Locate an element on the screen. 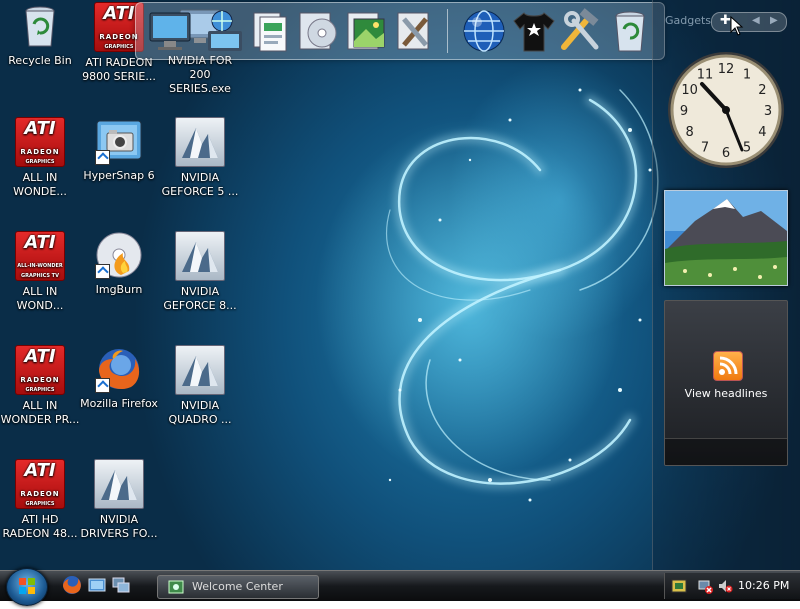 The height and width of the screenshot is (609, 800). dock-item-internet is located at coordinates (484, 31).